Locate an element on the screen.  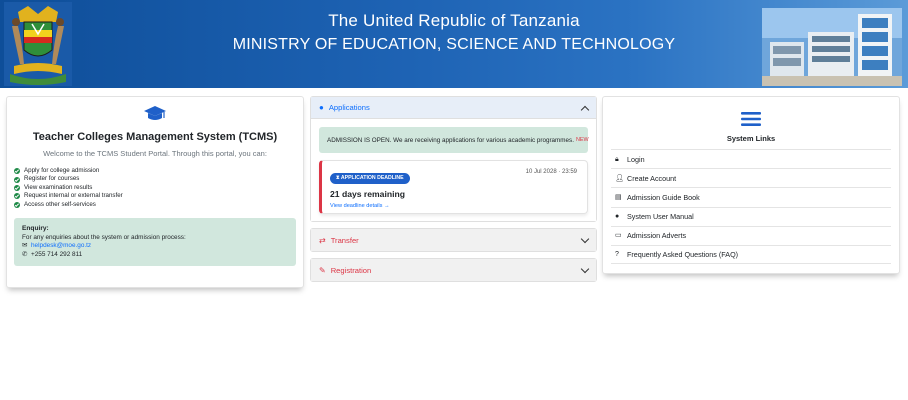
registration-label: Registration is located at coordinates (351, 270).